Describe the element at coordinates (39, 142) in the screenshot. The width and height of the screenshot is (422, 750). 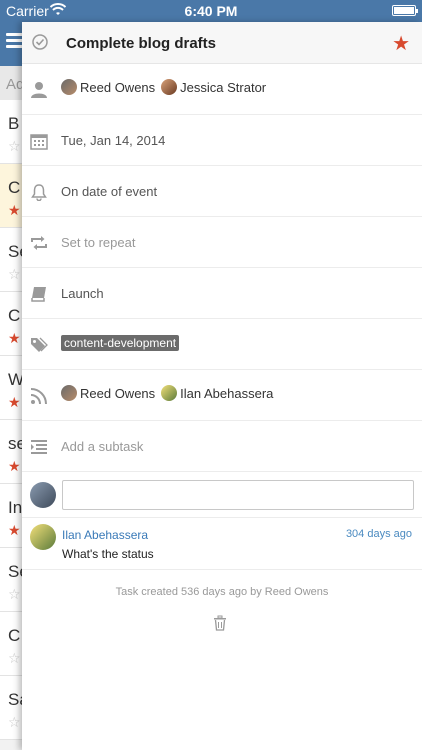
I see `calendar-icon` at that location.